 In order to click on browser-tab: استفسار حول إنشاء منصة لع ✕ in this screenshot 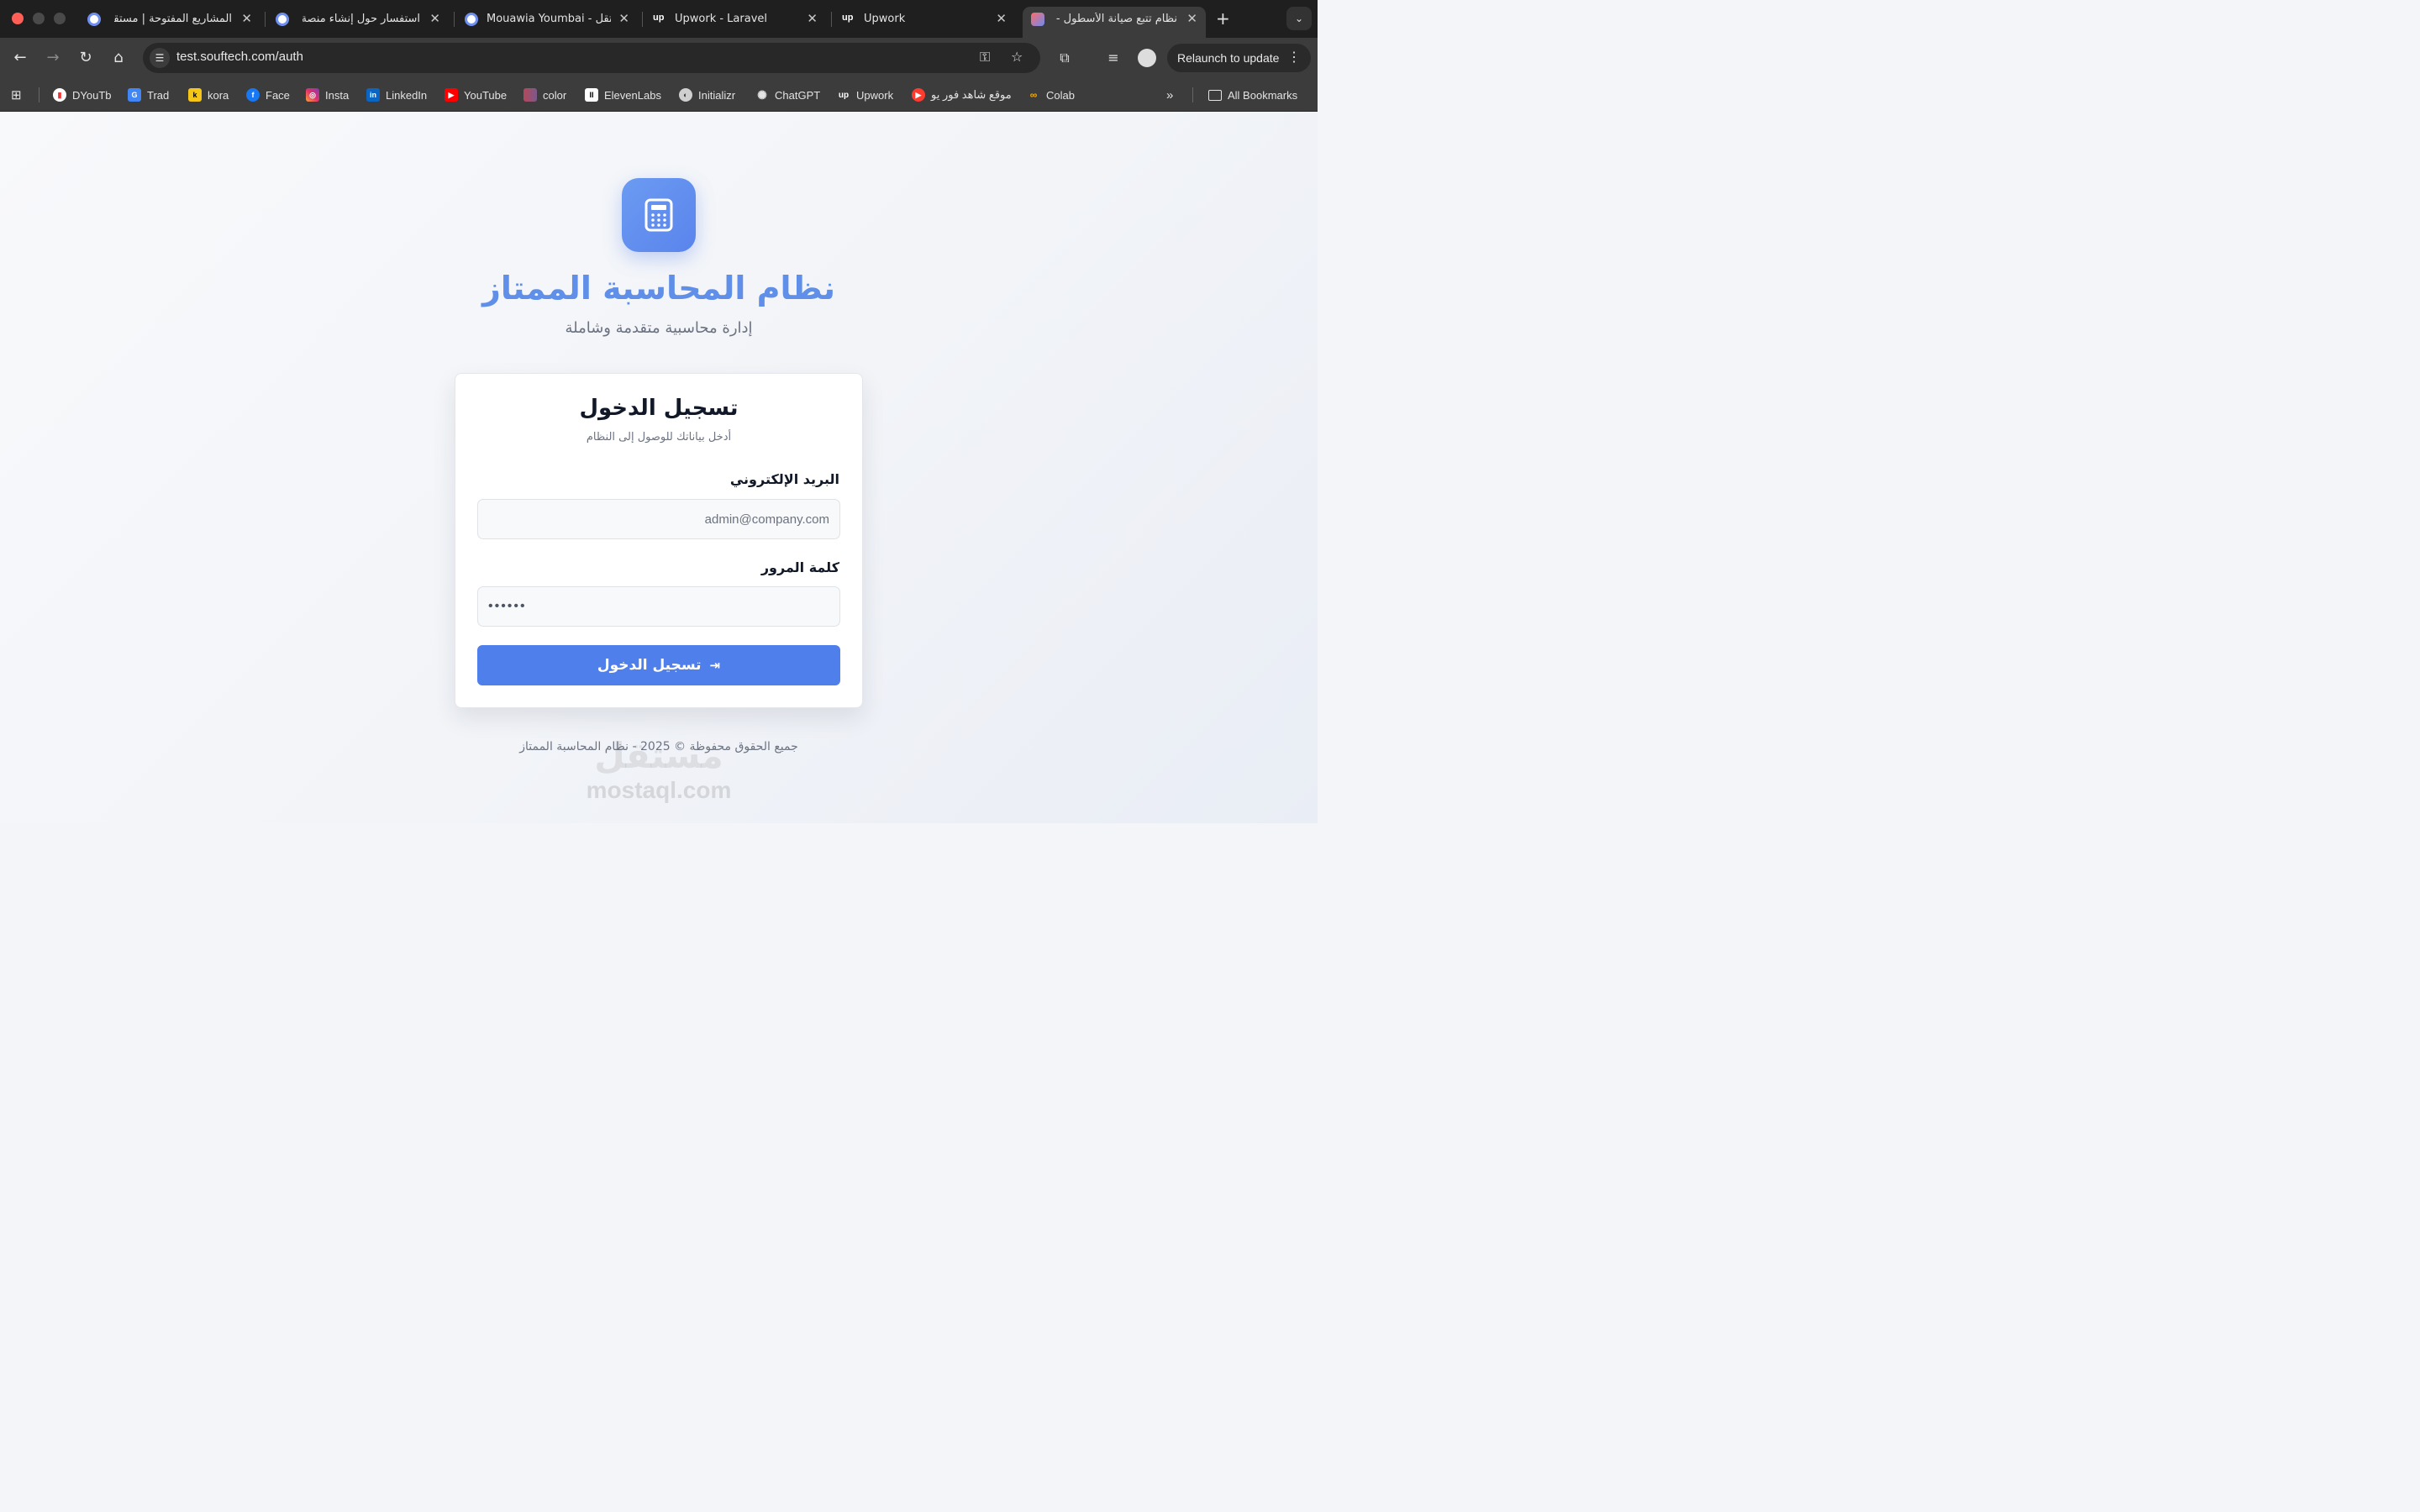, I will do `click(358, 22)`.